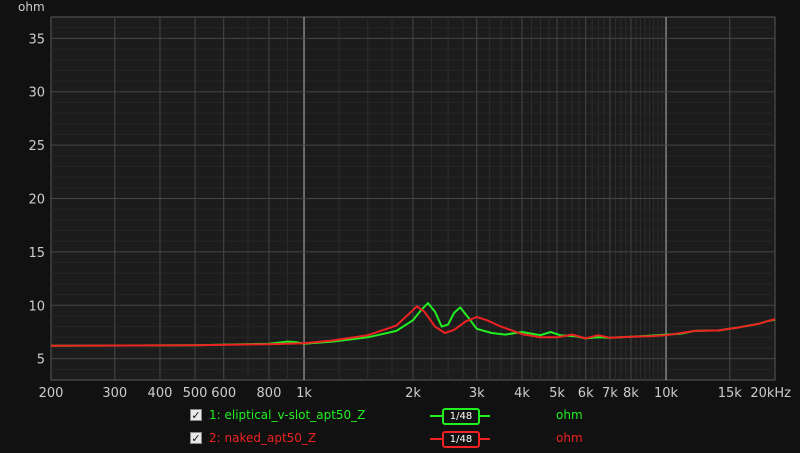 The width and height of the screenshot is (800, 453). What do you see at coordinates (557, 393) in the screenshot?
I see `x-tick-label: 5k` at bounding box center [557, 393].